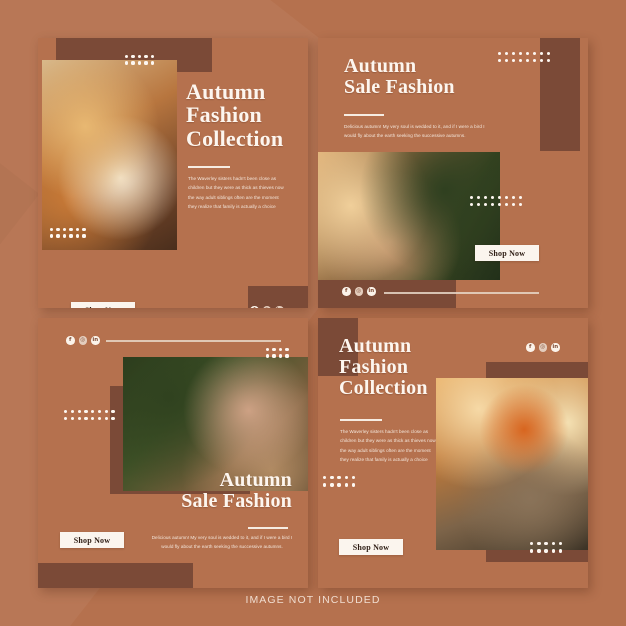  Describe the element at coordinates (235, 138) in the screenshot. I see `card1-title-line-3: Collection` at that location.